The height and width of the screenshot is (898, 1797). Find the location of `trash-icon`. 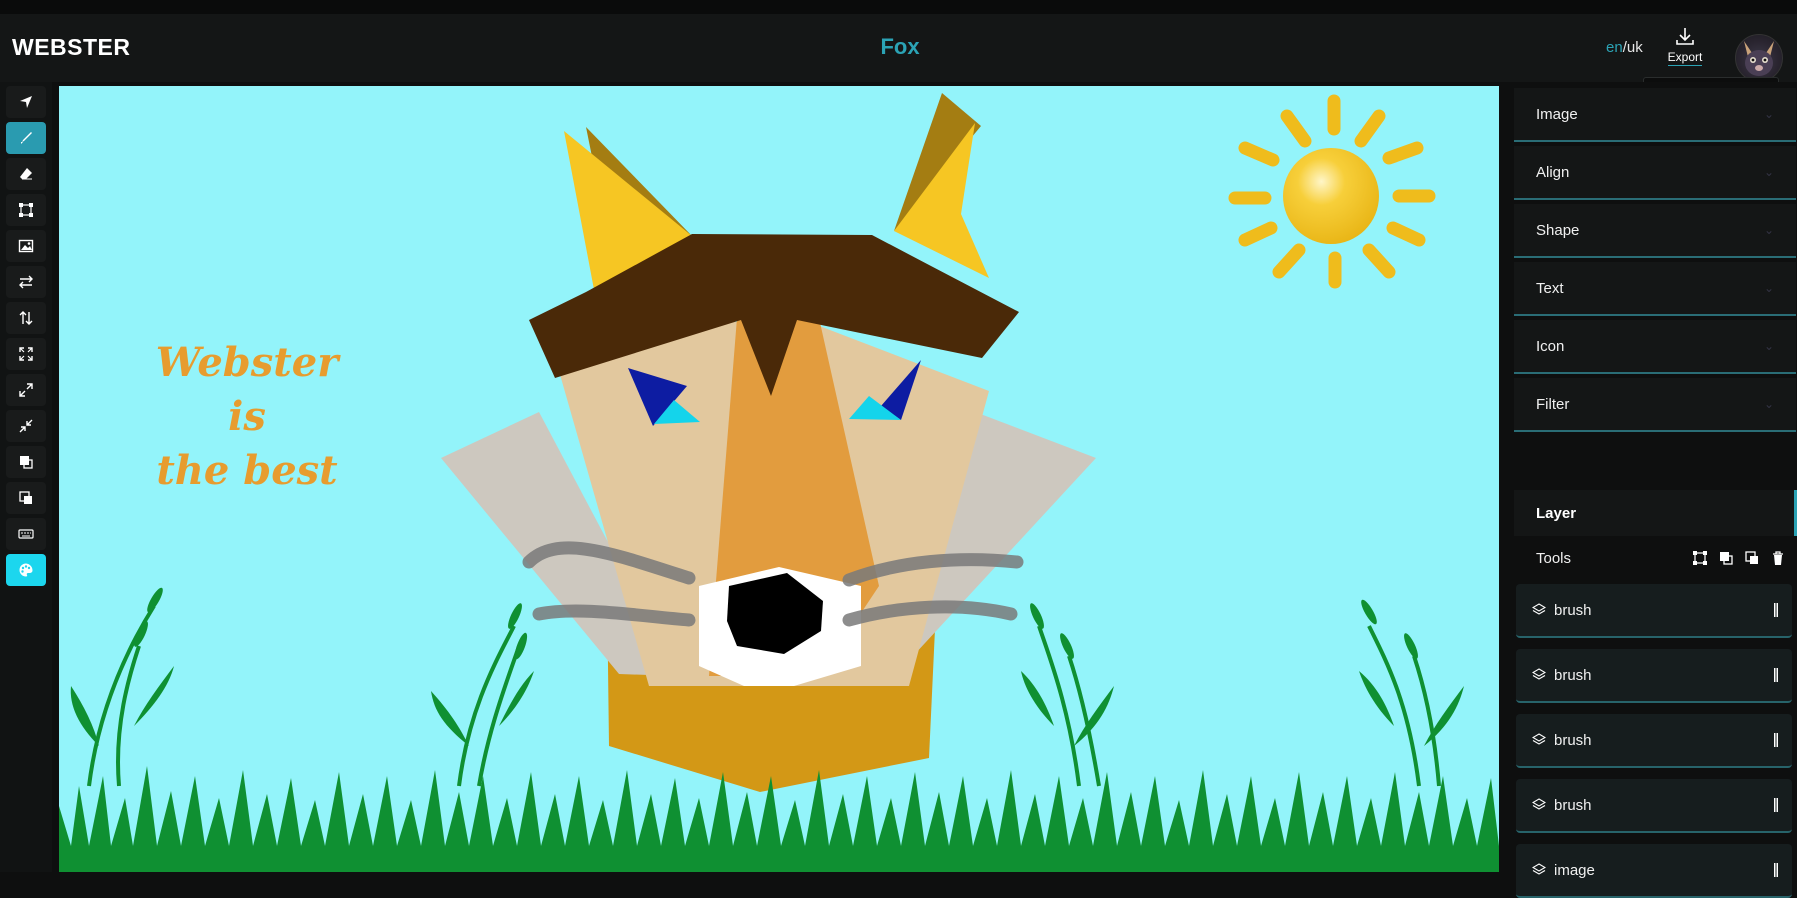

trash-icon is located at coordinates (1778, 558).